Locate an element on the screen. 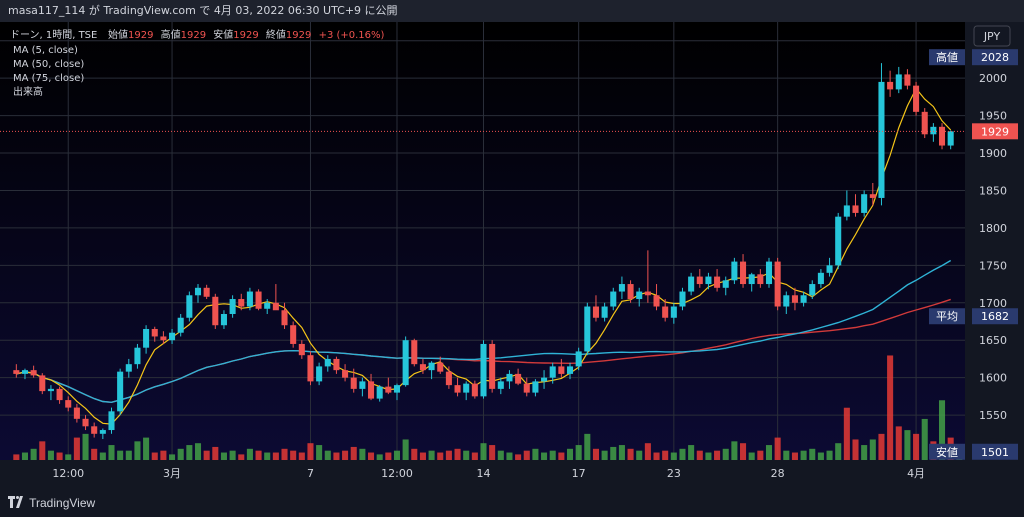 The image size is (1024, 517). legend-ma50: MA (50, close) is located at coordinates (48, 64).